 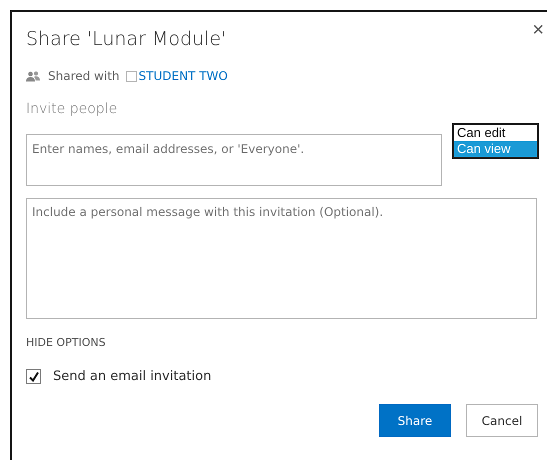 I want to click on permission-option: Can edit, so click(x=495, y=133).